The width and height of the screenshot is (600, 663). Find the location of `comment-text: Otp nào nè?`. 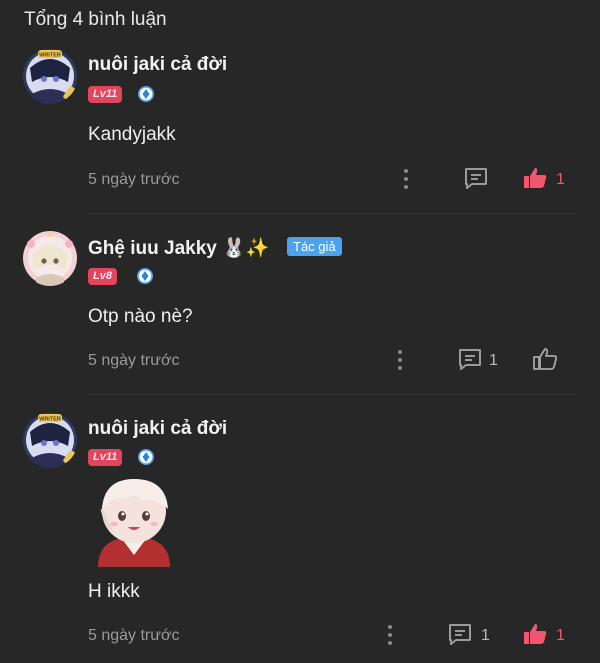

comment-text: Otp nào nè? is located at coordinates (140, 316).